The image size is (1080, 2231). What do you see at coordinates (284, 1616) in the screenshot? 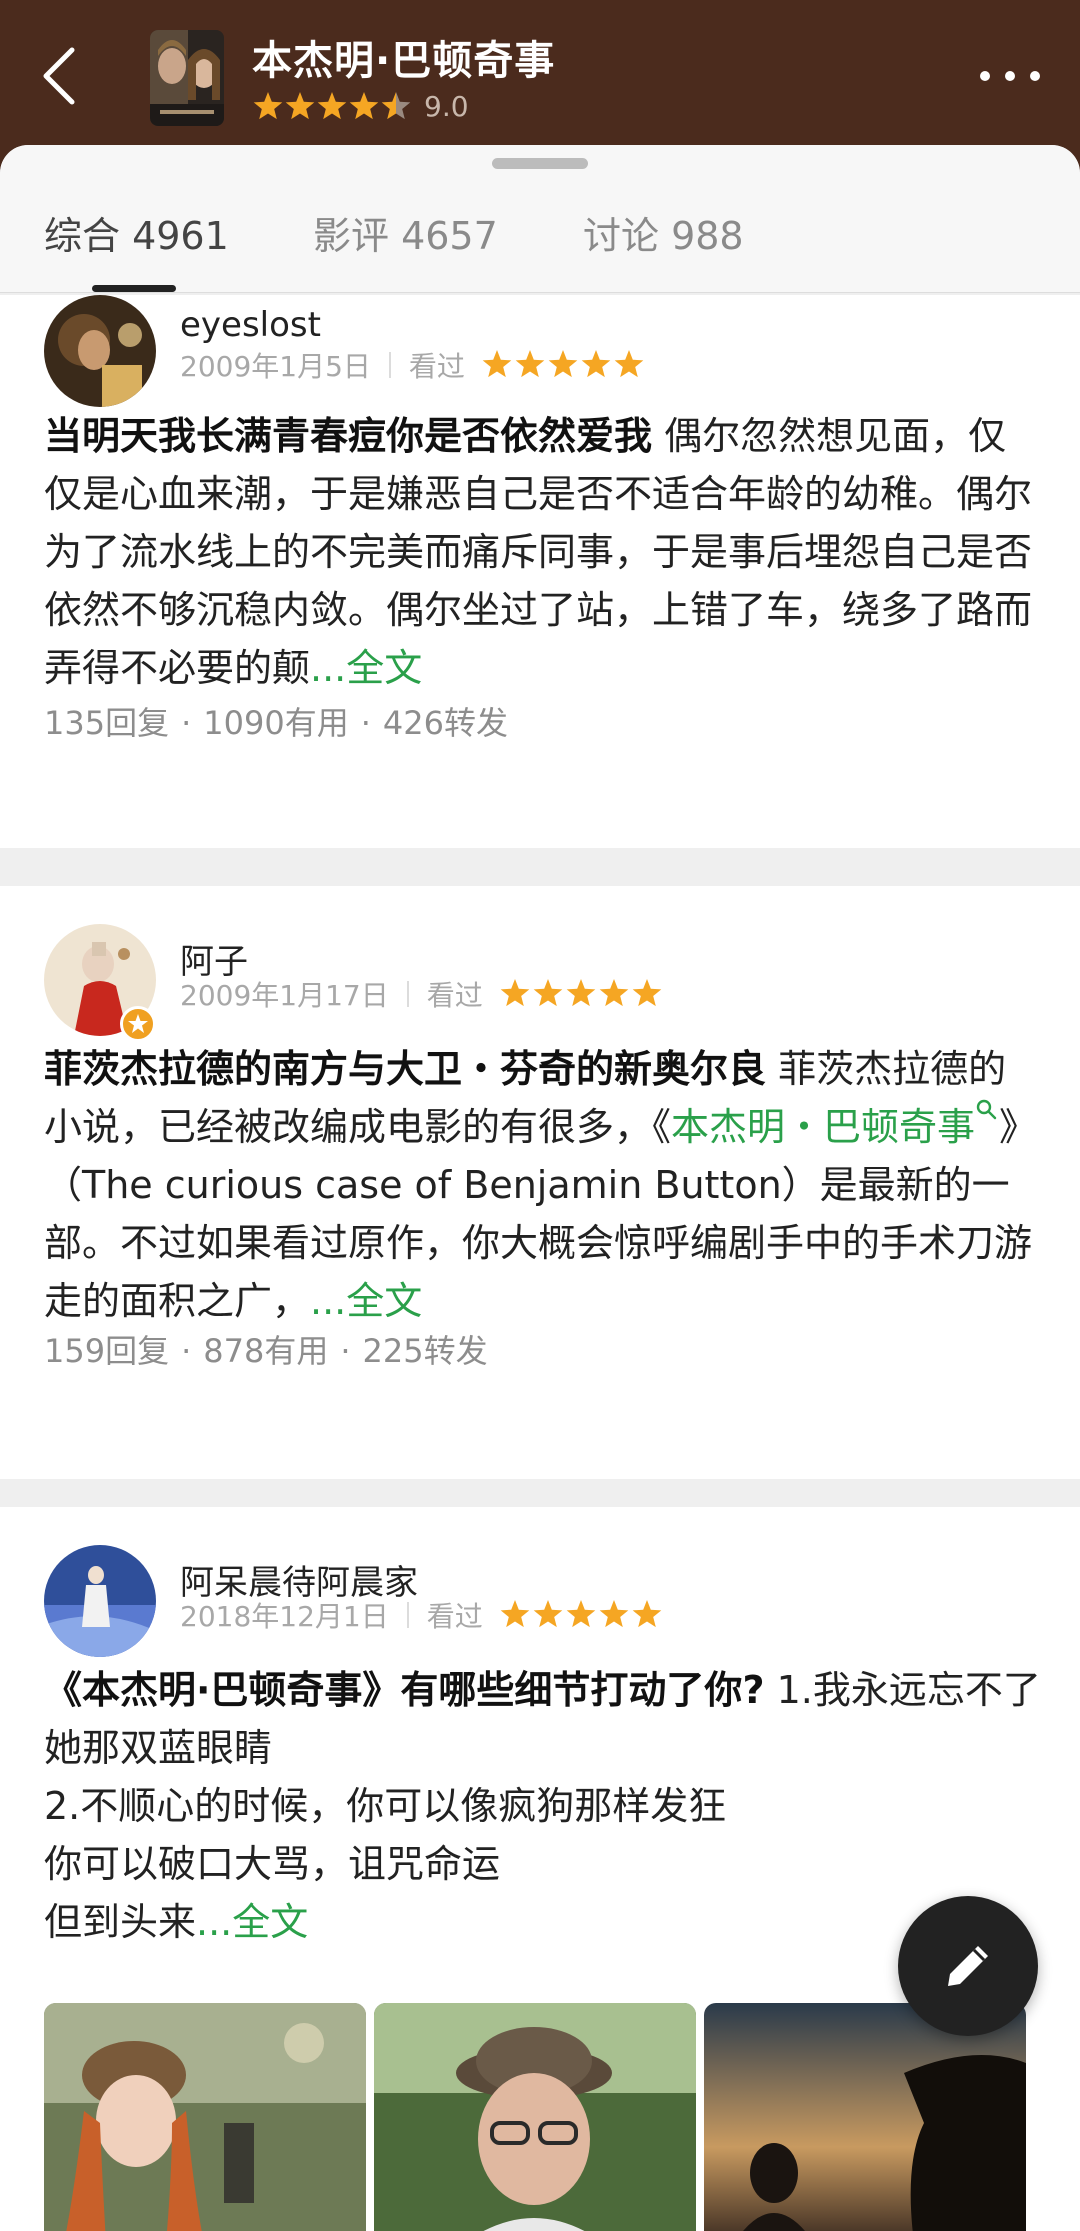
I see `review-date: 2018年12月1日` at bounding box center [284, 1616].